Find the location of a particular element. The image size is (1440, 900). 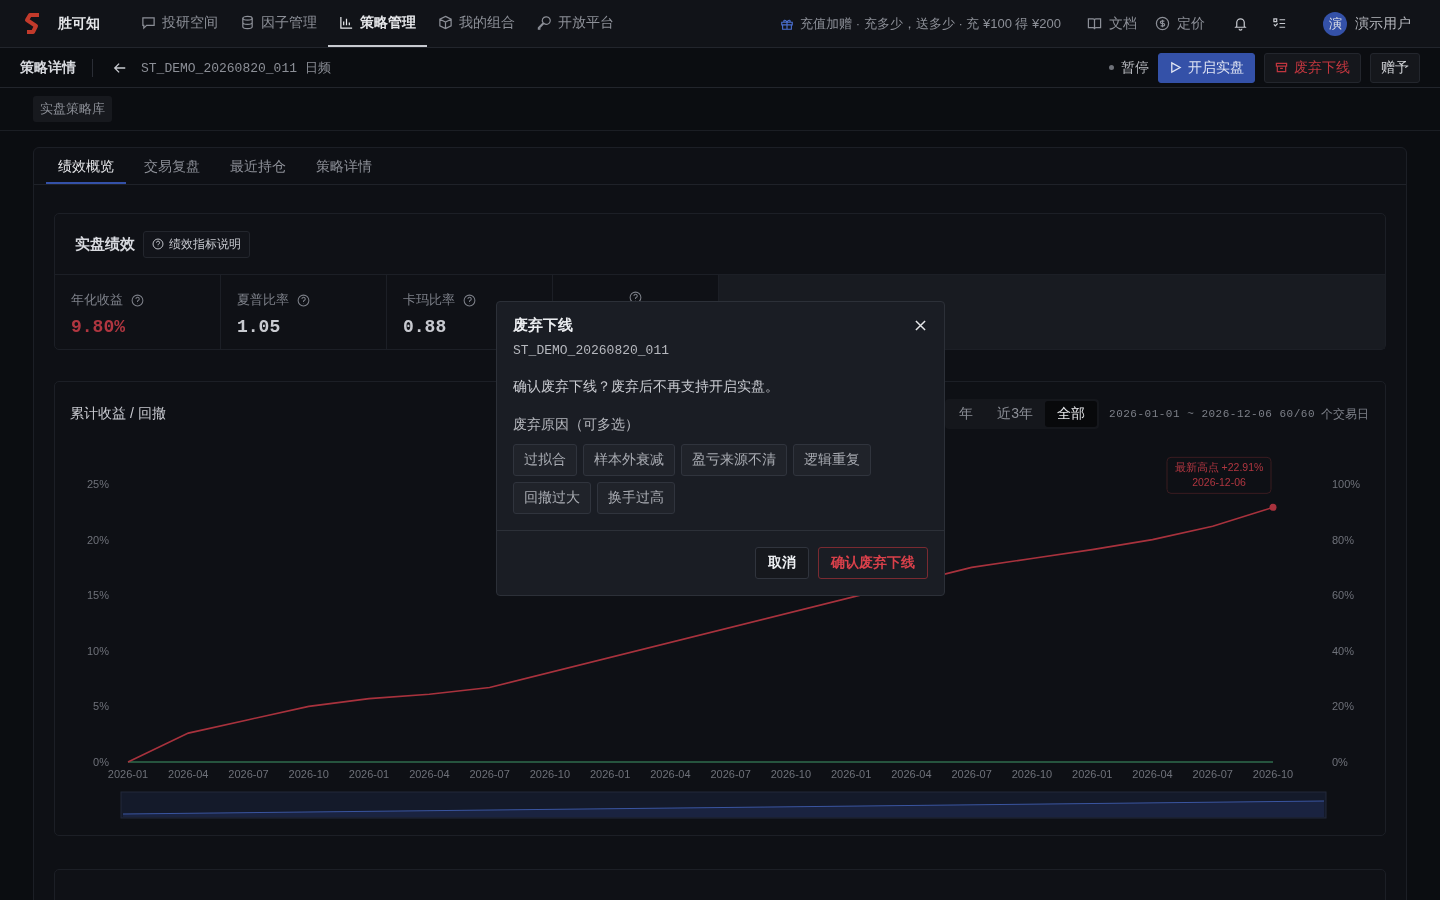

action-button: 废弃下线 is located at coordinates (1312, 67).